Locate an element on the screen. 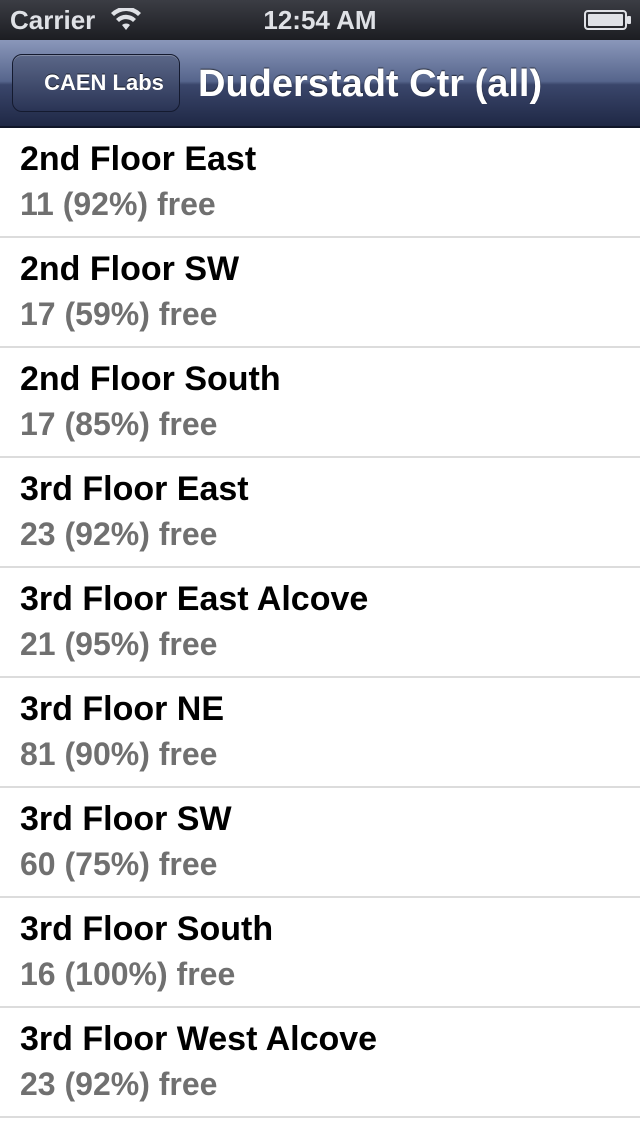  lab-free-count: 21 (95%) free is located at coordinates (119, 644).